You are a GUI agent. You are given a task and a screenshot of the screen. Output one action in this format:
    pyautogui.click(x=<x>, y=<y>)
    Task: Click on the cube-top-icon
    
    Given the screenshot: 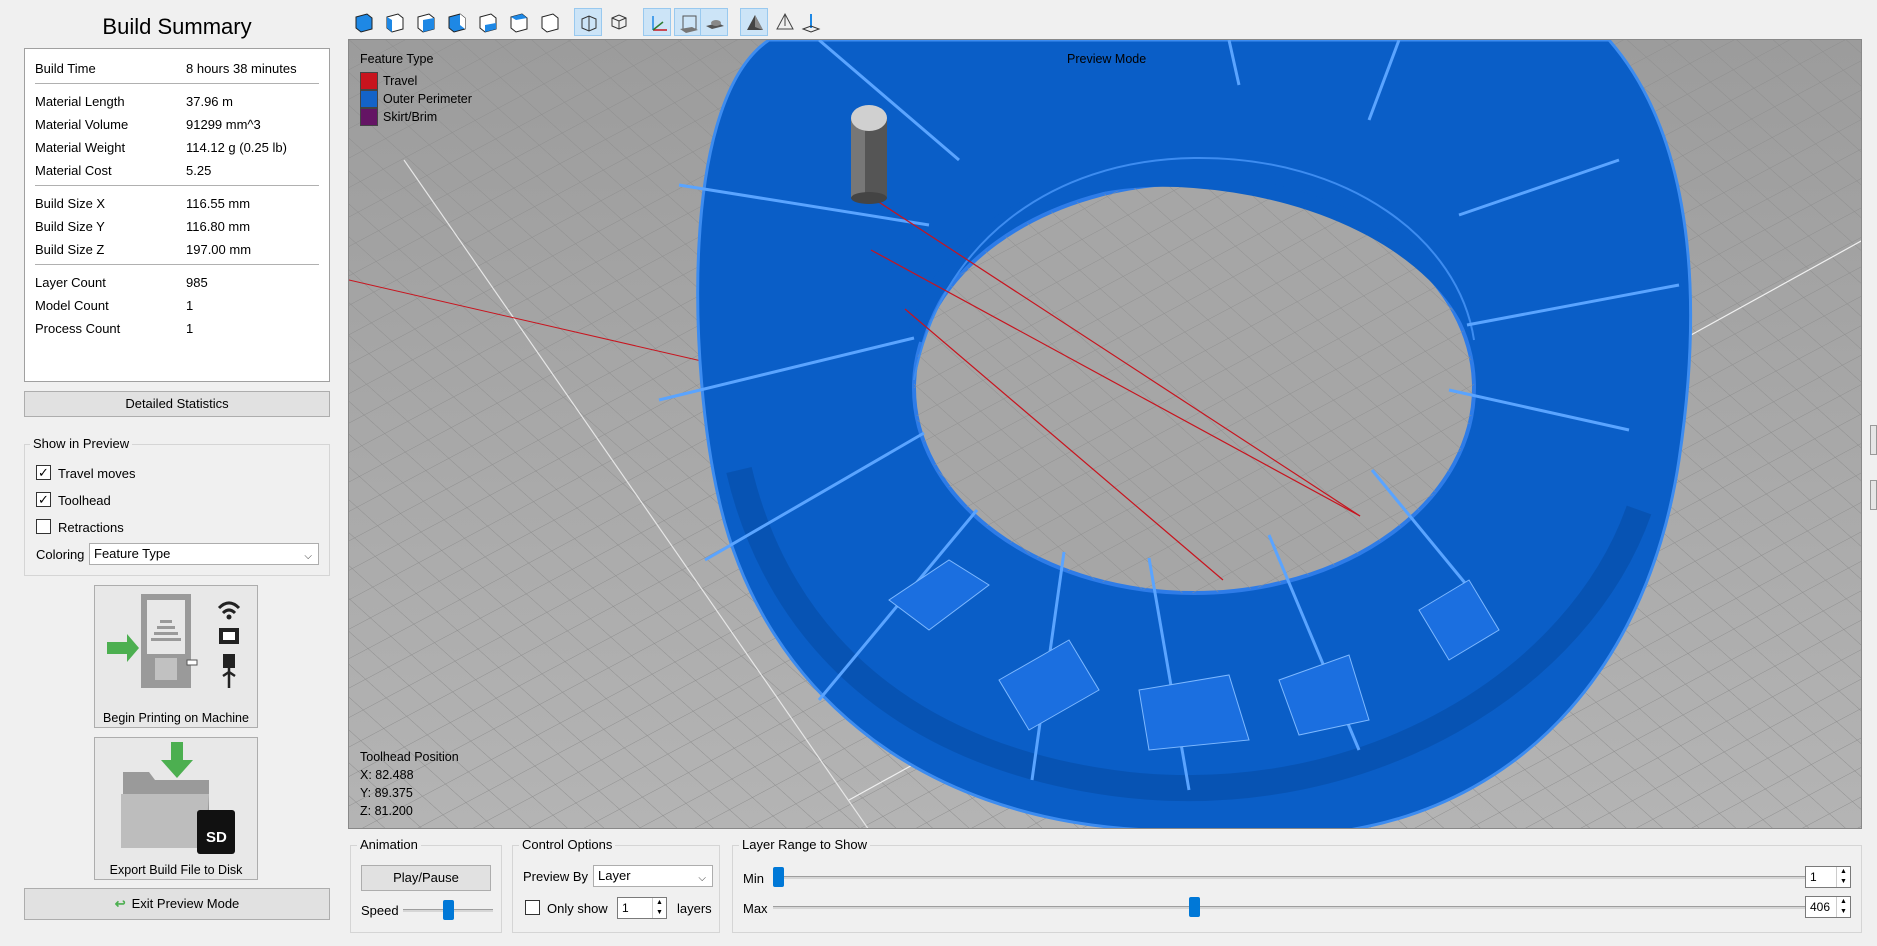 What is the action you would take?
    pyautogui.click(x=519, y=23)
    